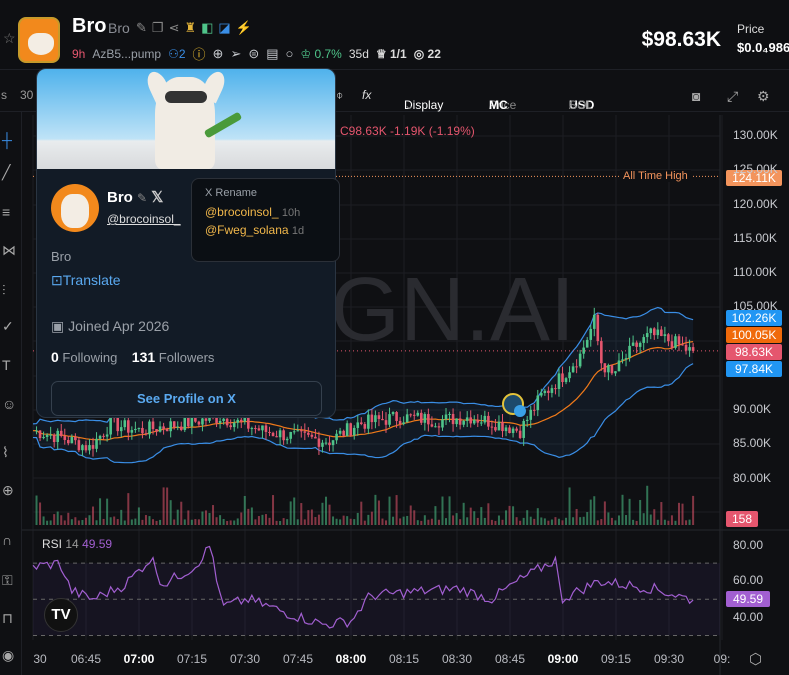 The width and height of the screenshot is (789, 675). Describe the element at coordinates (755, 659) in the screenshot. I see `axis-settings-icon: ⬡` at that location.